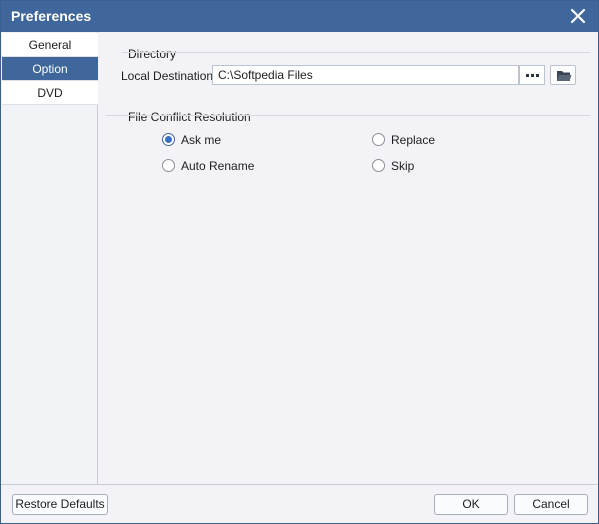 This screenshot has height=524, width=599. What do you see at coordinates (551, 504) in the screenshot?
I see `cancel-button: Cancel` at bounding box center [551, 504].